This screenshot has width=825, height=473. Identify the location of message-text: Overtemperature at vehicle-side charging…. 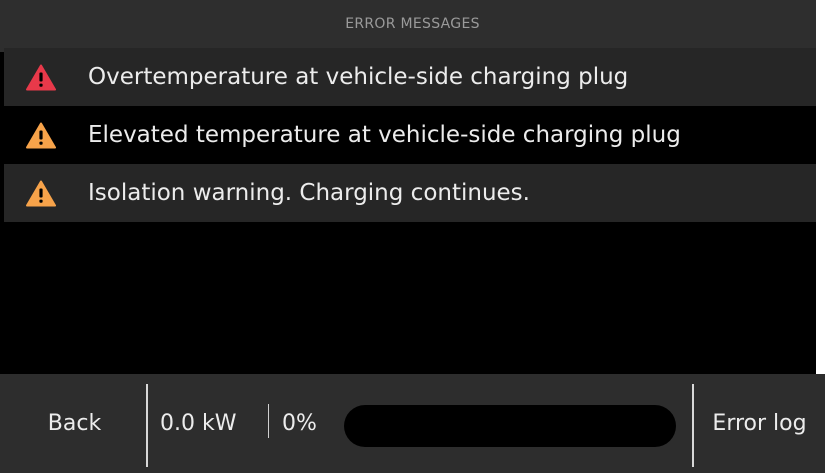
(358, 77).